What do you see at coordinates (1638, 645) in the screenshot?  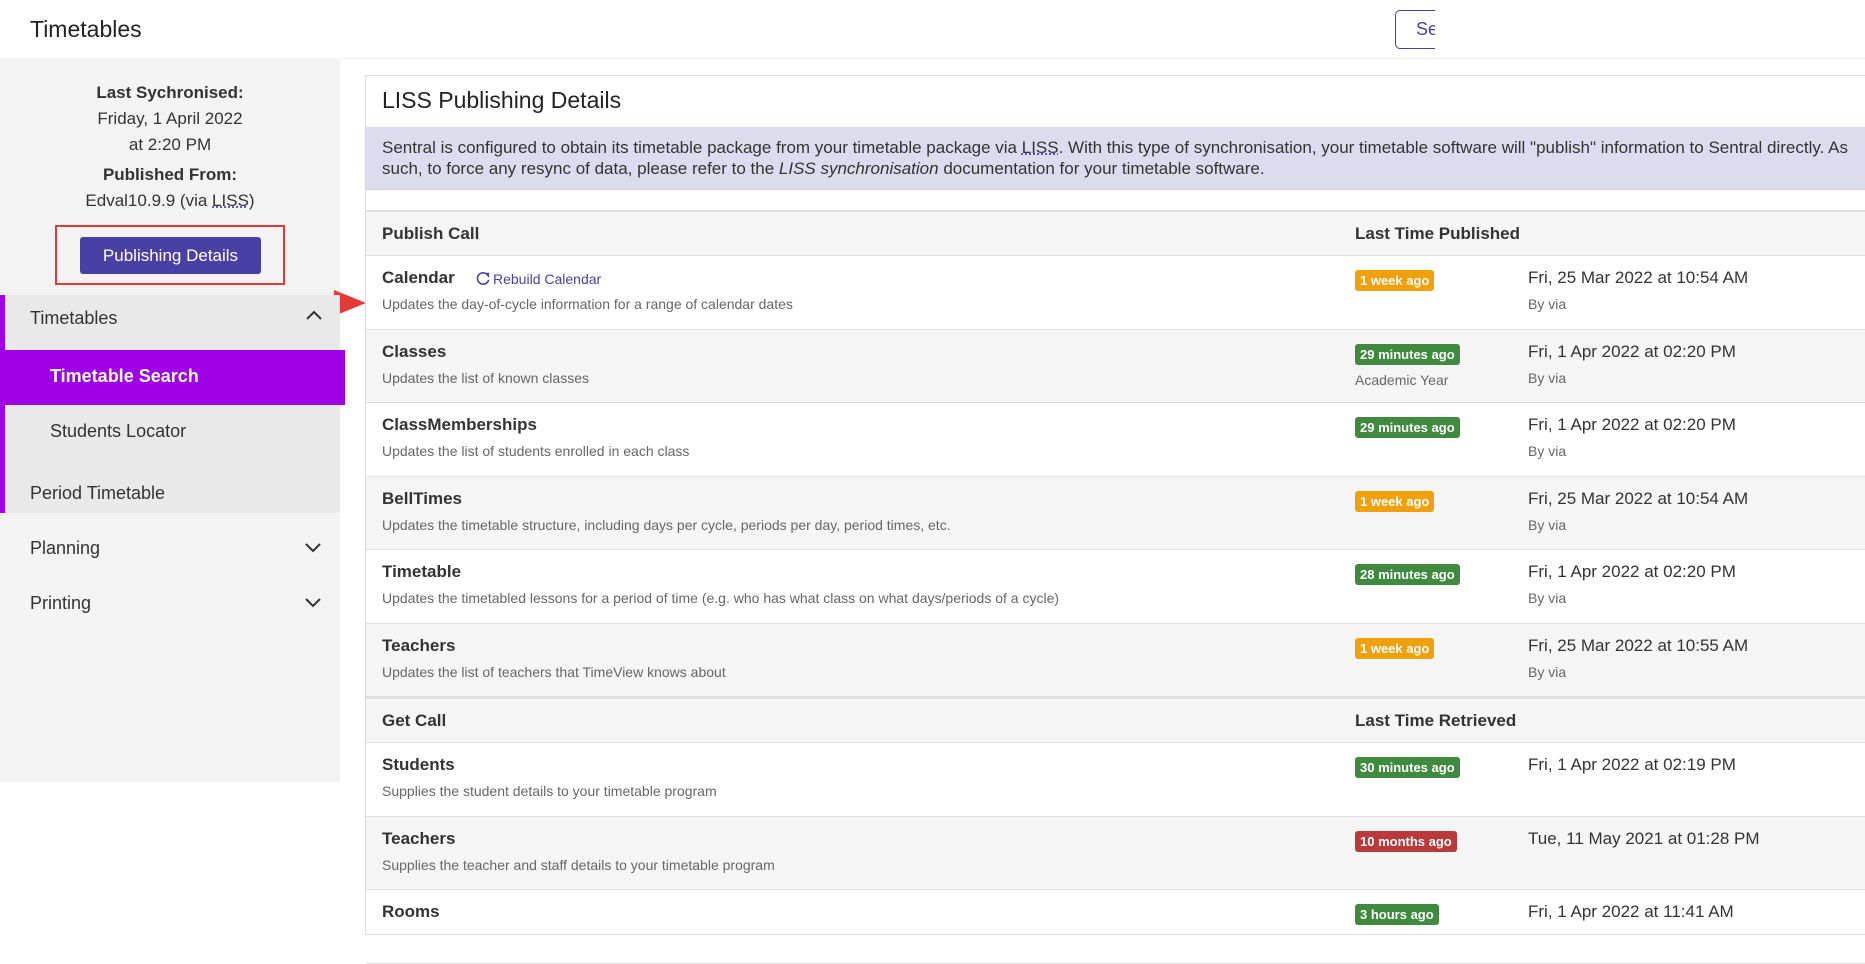 I see `publish-call-timestamp: Fri, 25 Mar 2022 at 10:55 AM` at bounding box center [1638, 645].